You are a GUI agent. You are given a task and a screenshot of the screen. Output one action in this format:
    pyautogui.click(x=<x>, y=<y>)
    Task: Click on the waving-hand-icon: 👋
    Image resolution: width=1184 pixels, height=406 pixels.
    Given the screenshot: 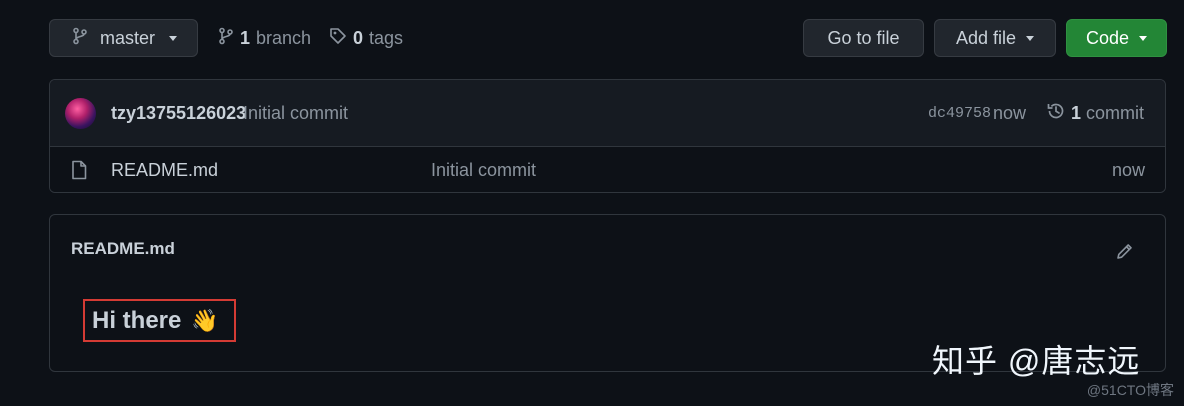 What is the action you would take?
    pyautogui.click(x=205, y=320)
    